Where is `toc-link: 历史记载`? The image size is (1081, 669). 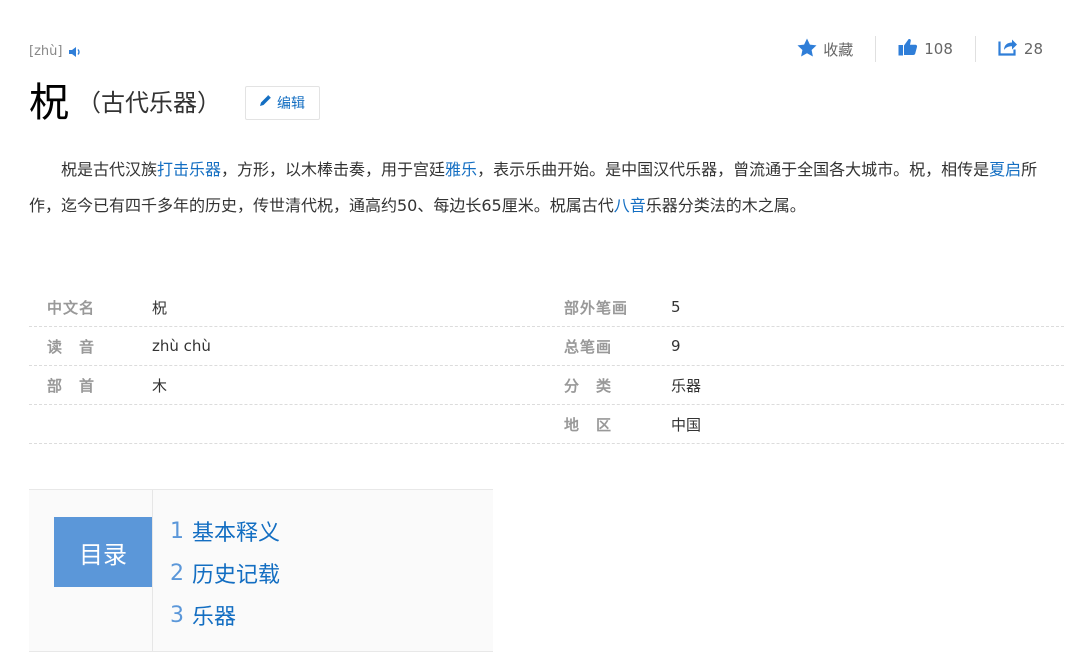 toc-link: 历史记载 is located at coordinates (236, 573).